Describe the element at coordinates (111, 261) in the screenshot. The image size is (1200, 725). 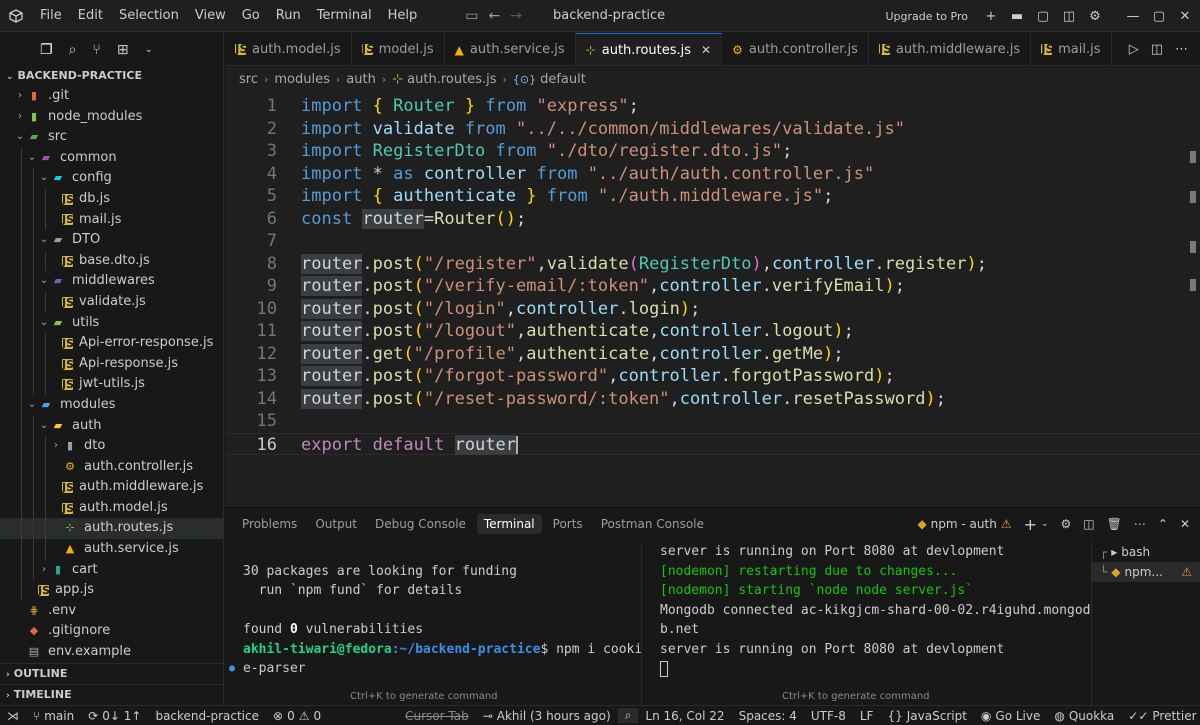
I see `tree-item: JS base.dto.js` at that location.